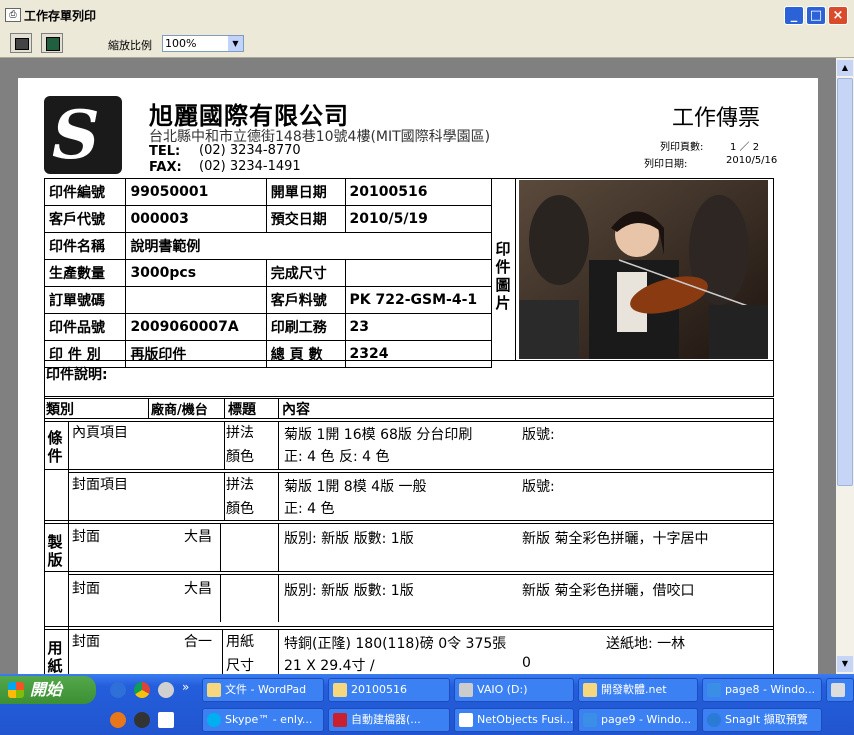 The image size is (854, 735). I want to click on export-button, so click(52, 43).